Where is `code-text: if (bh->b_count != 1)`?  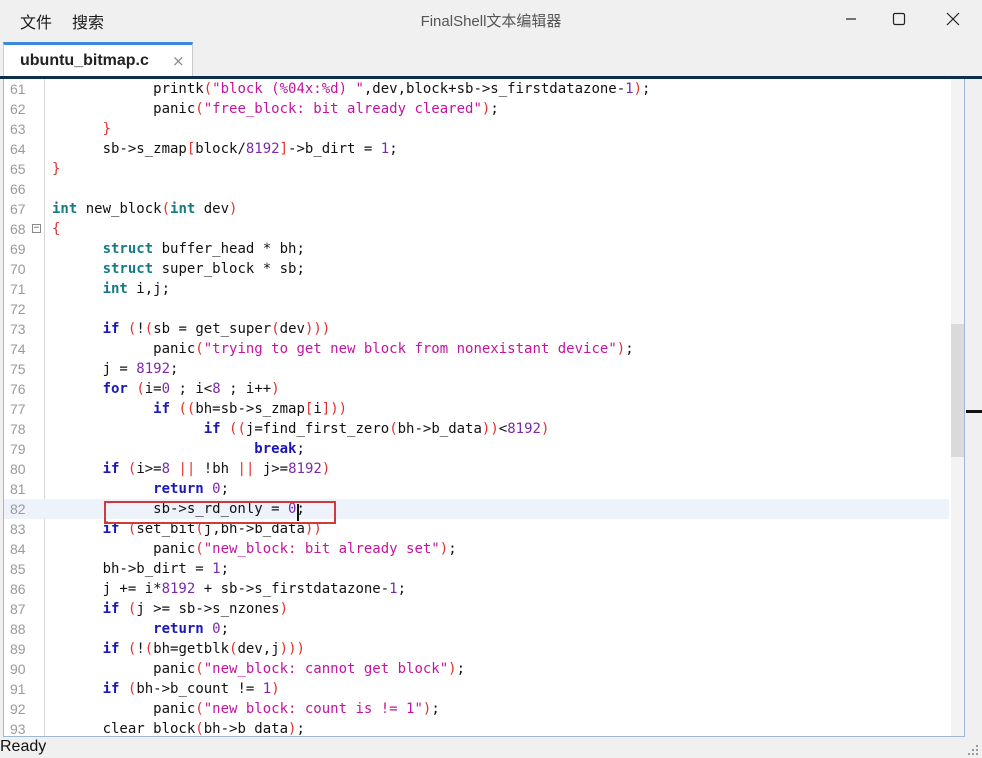 code-text: if (bh->b_count != 1) is located at coordinates (191, 689).